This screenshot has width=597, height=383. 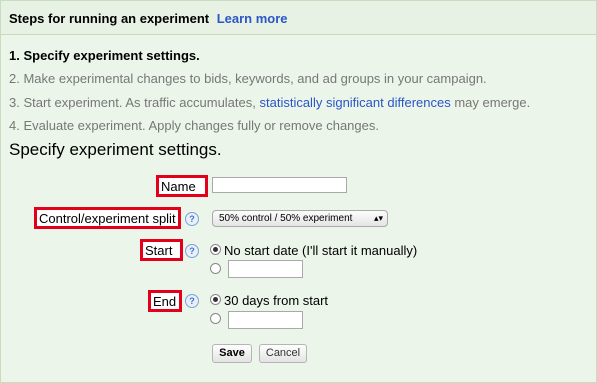 What do you see at coordinates (321, 250) in the screenshot?
I see `start-no-date-label: No start date (I'll start it manually)` at bounding box center [321, 250].